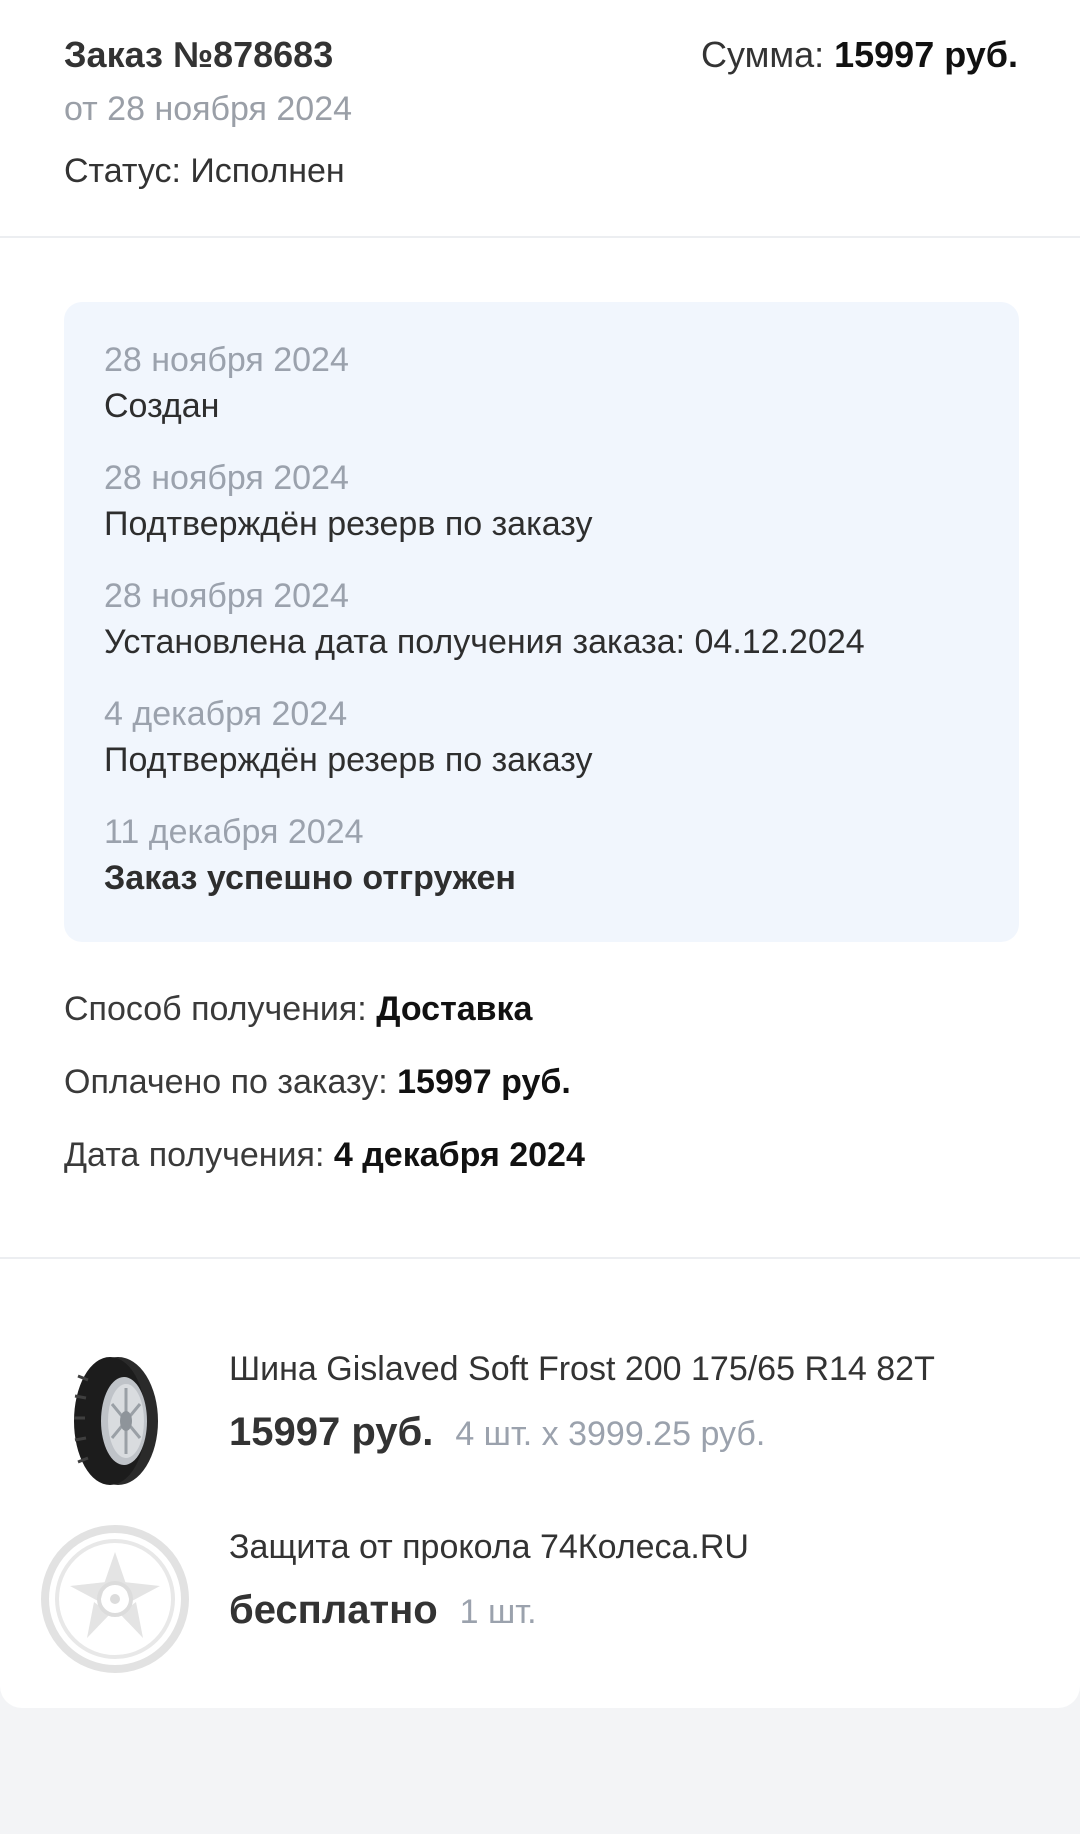 The image size is (1080, 1834). I want to click on history-item: 28 ноября 2024 Создан, so click(541, 397).